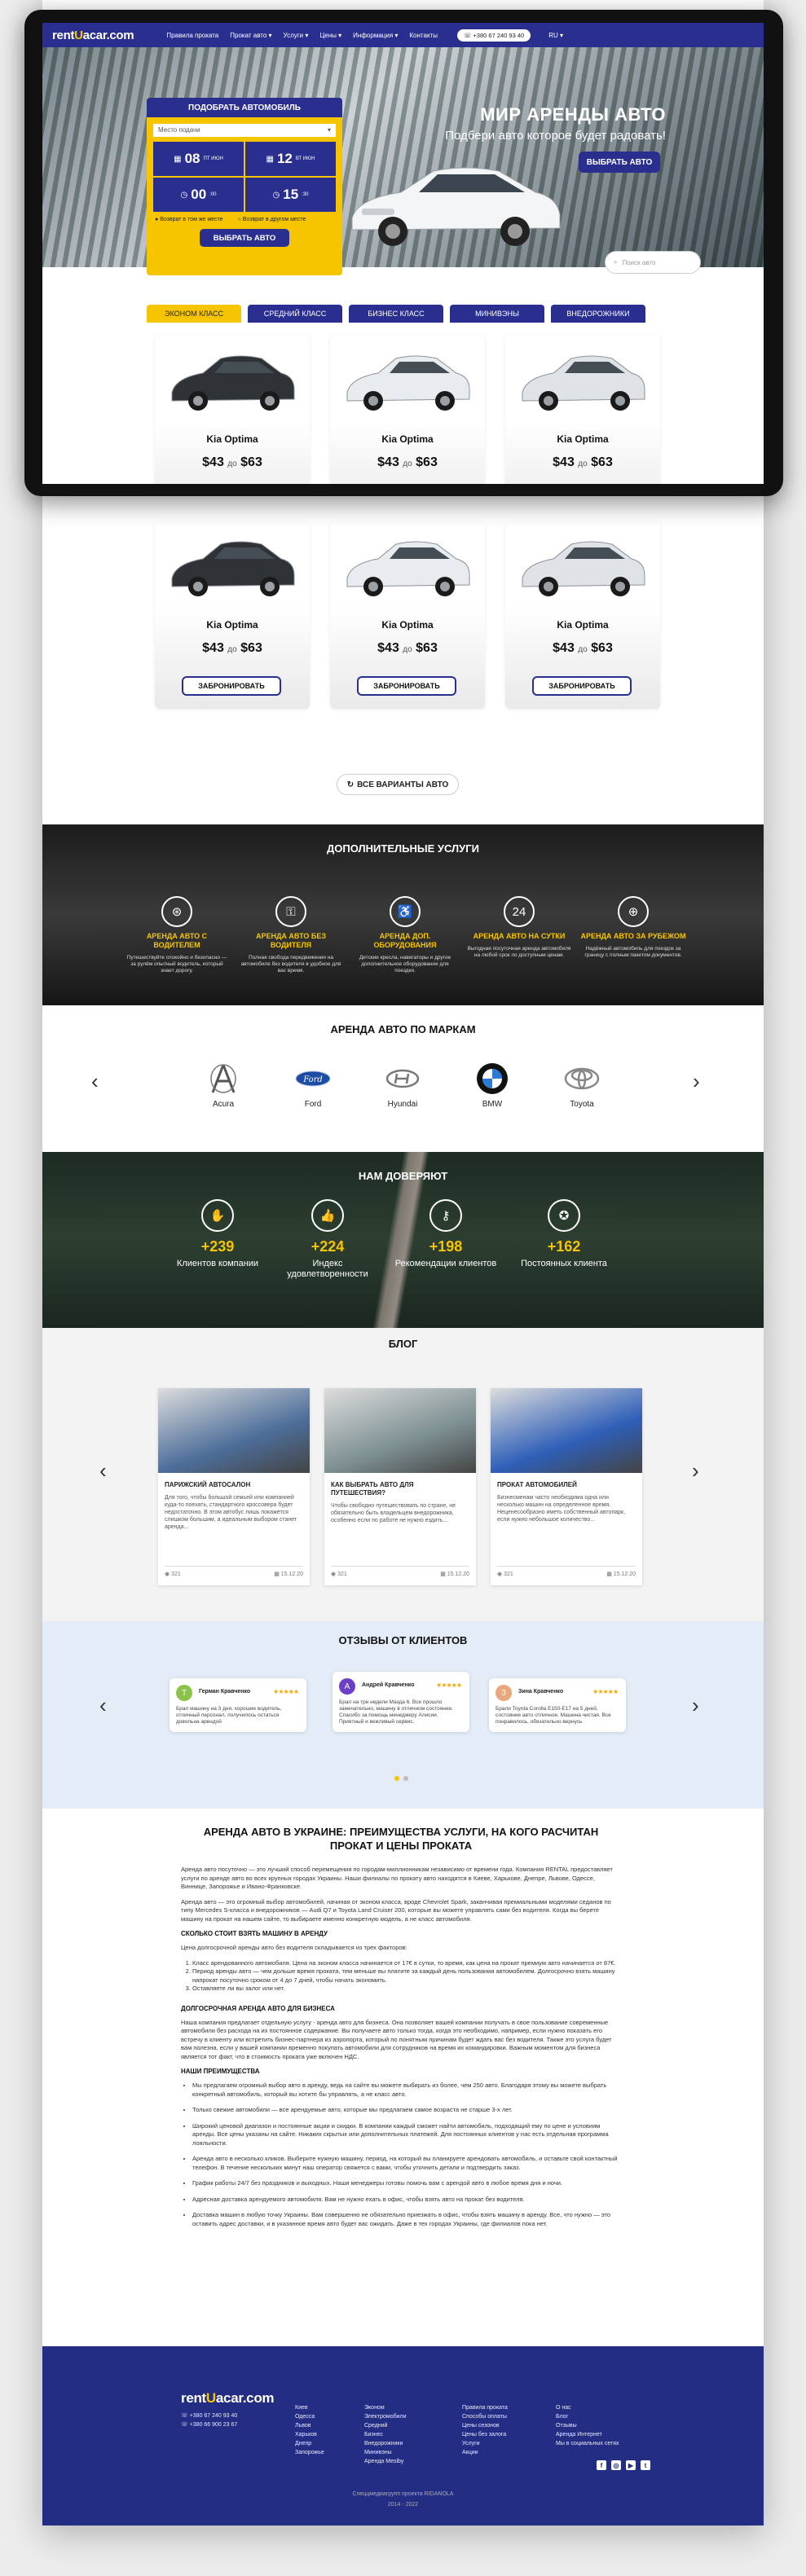 Image resolution: width=806 pixels, height=2576 pixels. What do you see at coordinates (485, 2434) in the screenshot?
I see `footer-link: Цены без залога` at bounding box center [485, 2434].